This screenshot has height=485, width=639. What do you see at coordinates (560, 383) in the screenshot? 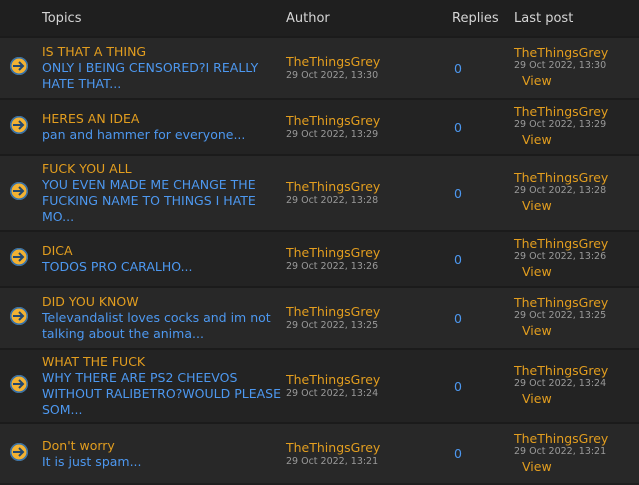
I see `last-post-date: 29 Oct 2022, 13:24` at bounding box center [560, 383].